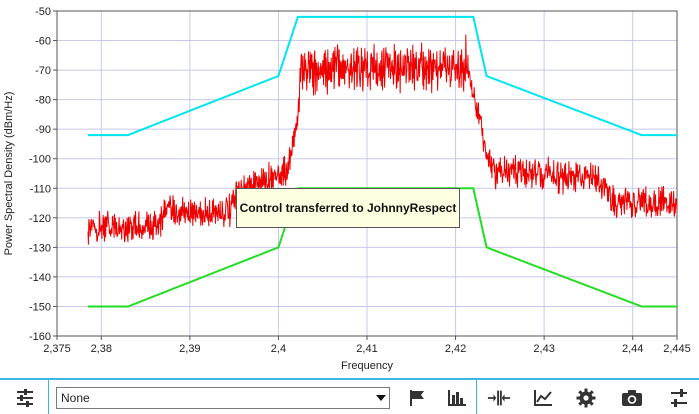 The height and width of the screenshot is (414, 699). Describe the element at coordinates (40, 189) in the screenshot. I see `y-tick-label: -110` at that location.